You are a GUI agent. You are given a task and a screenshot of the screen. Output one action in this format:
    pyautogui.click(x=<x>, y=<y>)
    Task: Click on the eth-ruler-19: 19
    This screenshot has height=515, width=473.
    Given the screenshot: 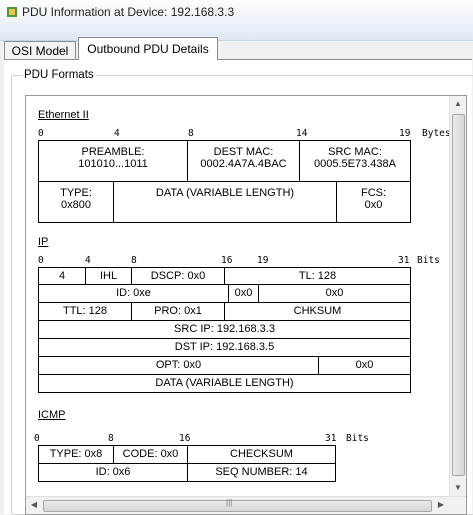 What is the action you would take?
    pyautogui.click(x=405, y=133)
    